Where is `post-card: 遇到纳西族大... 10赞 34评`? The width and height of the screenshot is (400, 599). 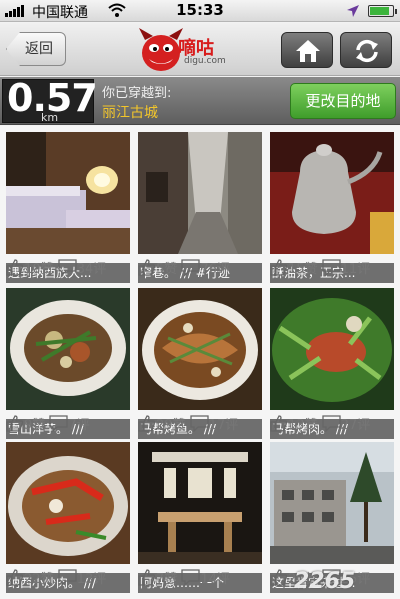 post-card: 遇到纳西族大... 10赞 34评 is located at coordinates (68, 207).